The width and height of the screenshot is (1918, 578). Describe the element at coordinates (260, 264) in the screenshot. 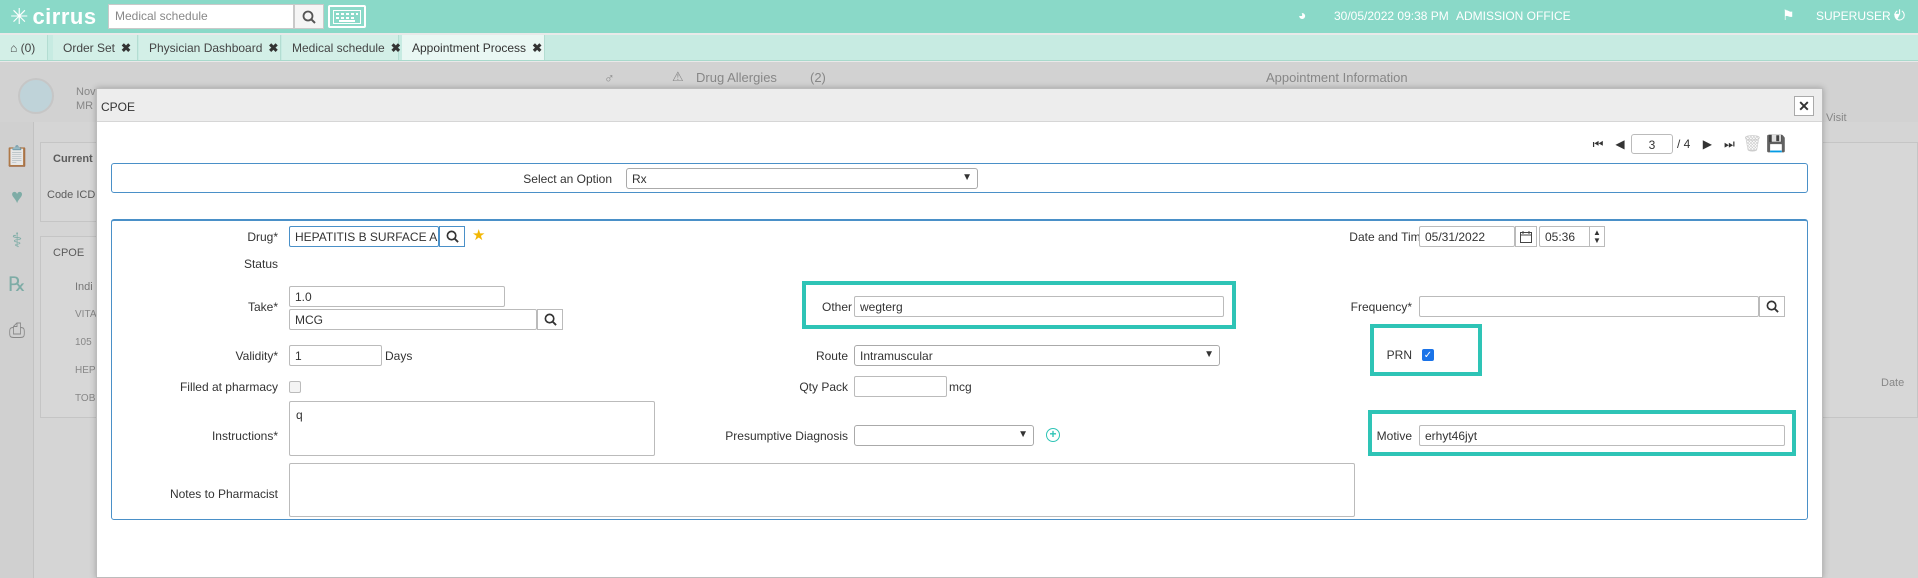

I see `status-label: Status` at that location.